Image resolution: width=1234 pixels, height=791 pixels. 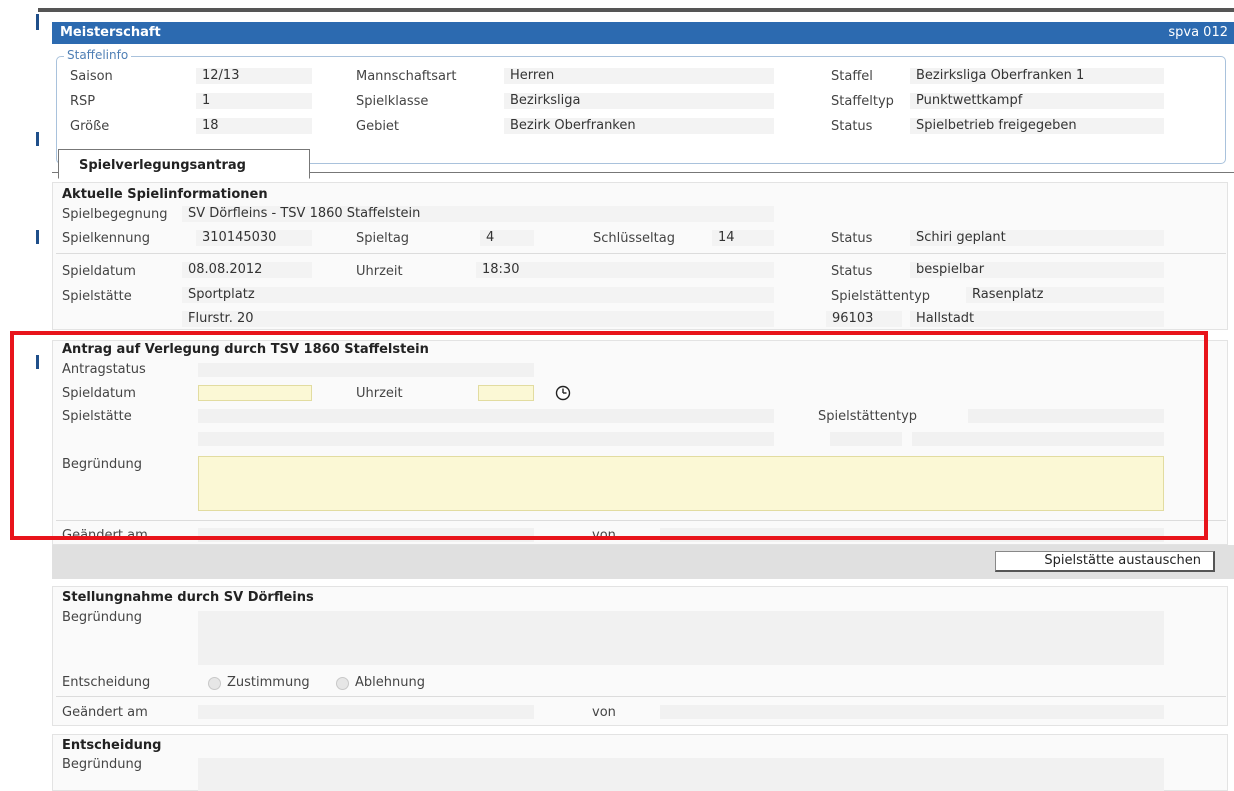 I want to click on saison-label: Saison, so click(x=91, y=76).